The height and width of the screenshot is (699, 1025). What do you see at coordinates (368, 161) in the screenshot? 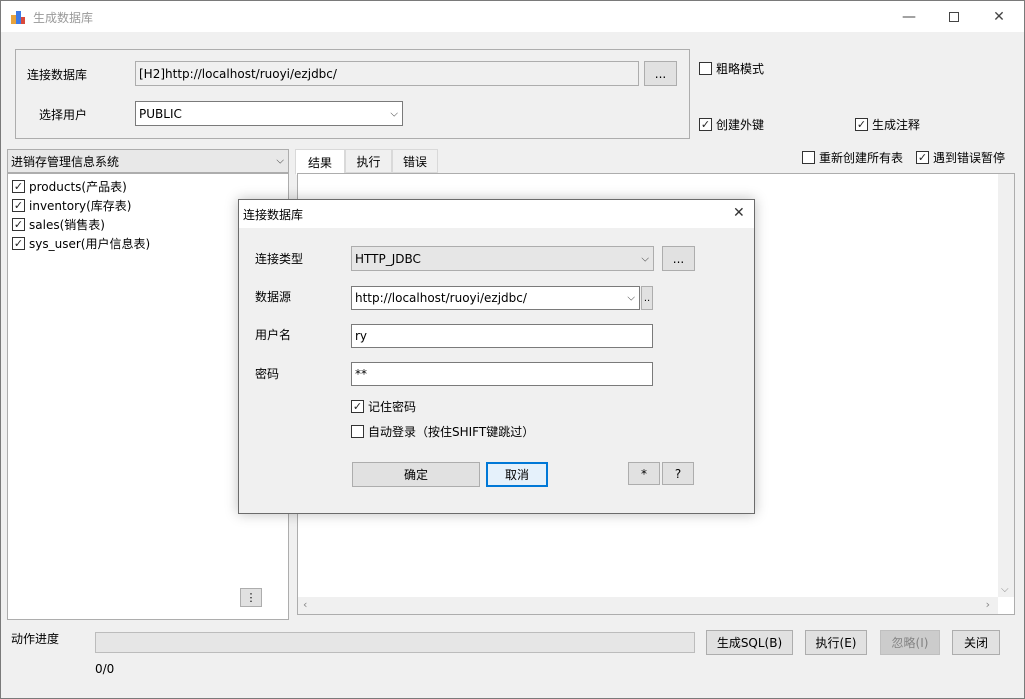
I see `tab-execute: 执行` at bounding box center [368, 161].